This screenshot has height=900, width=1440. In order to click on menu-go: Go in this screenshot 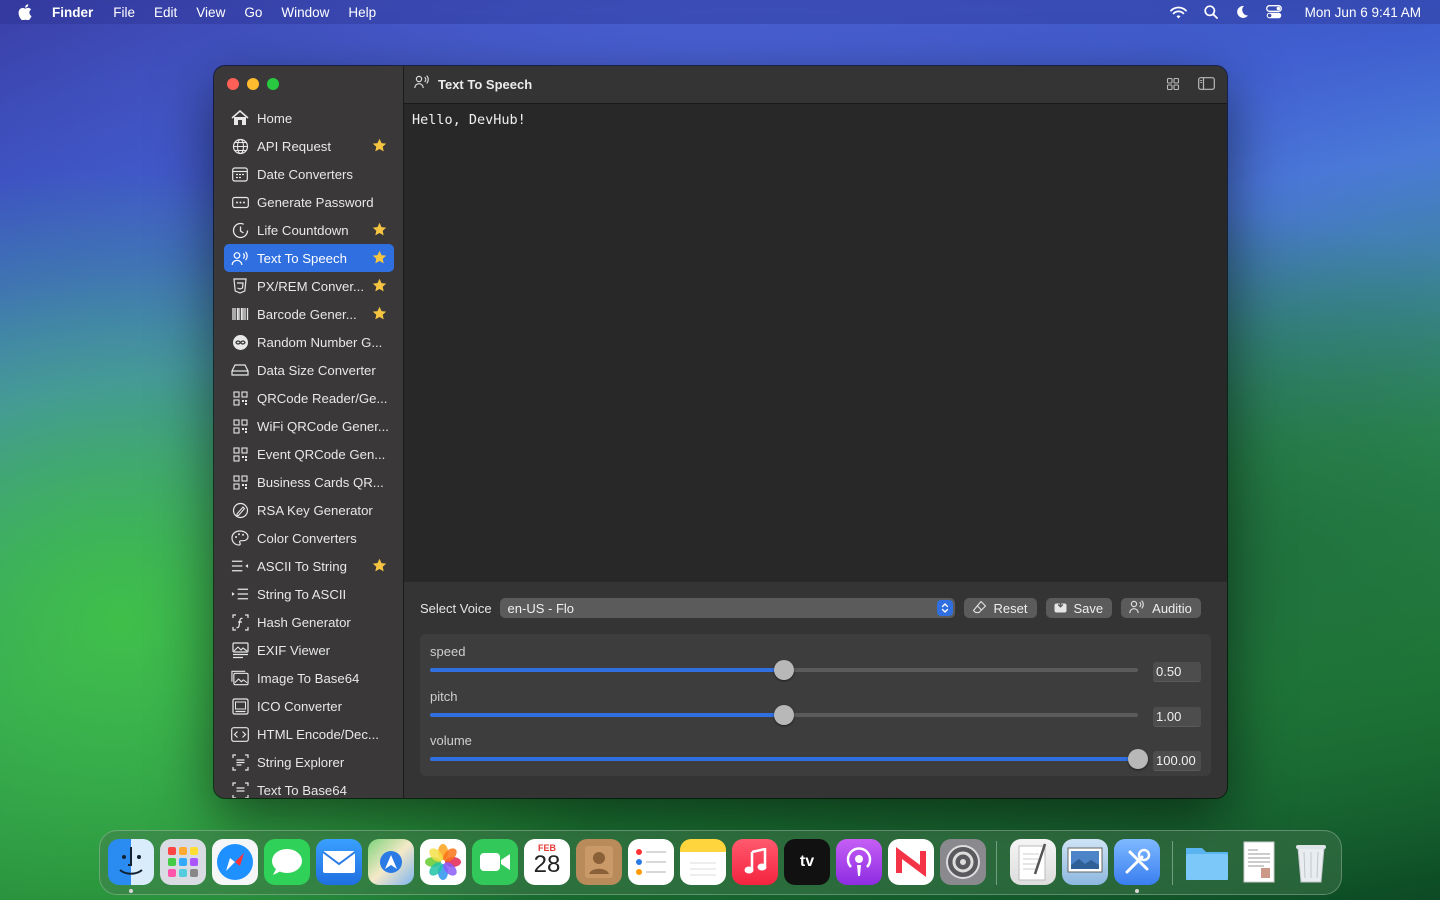, I will do `click(253, 12)`.